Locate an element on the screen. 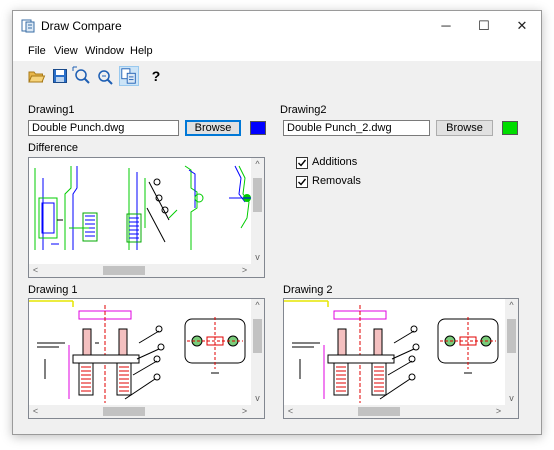  drawing-2-hscrollbar: < > is located at coordinates (394, 411).